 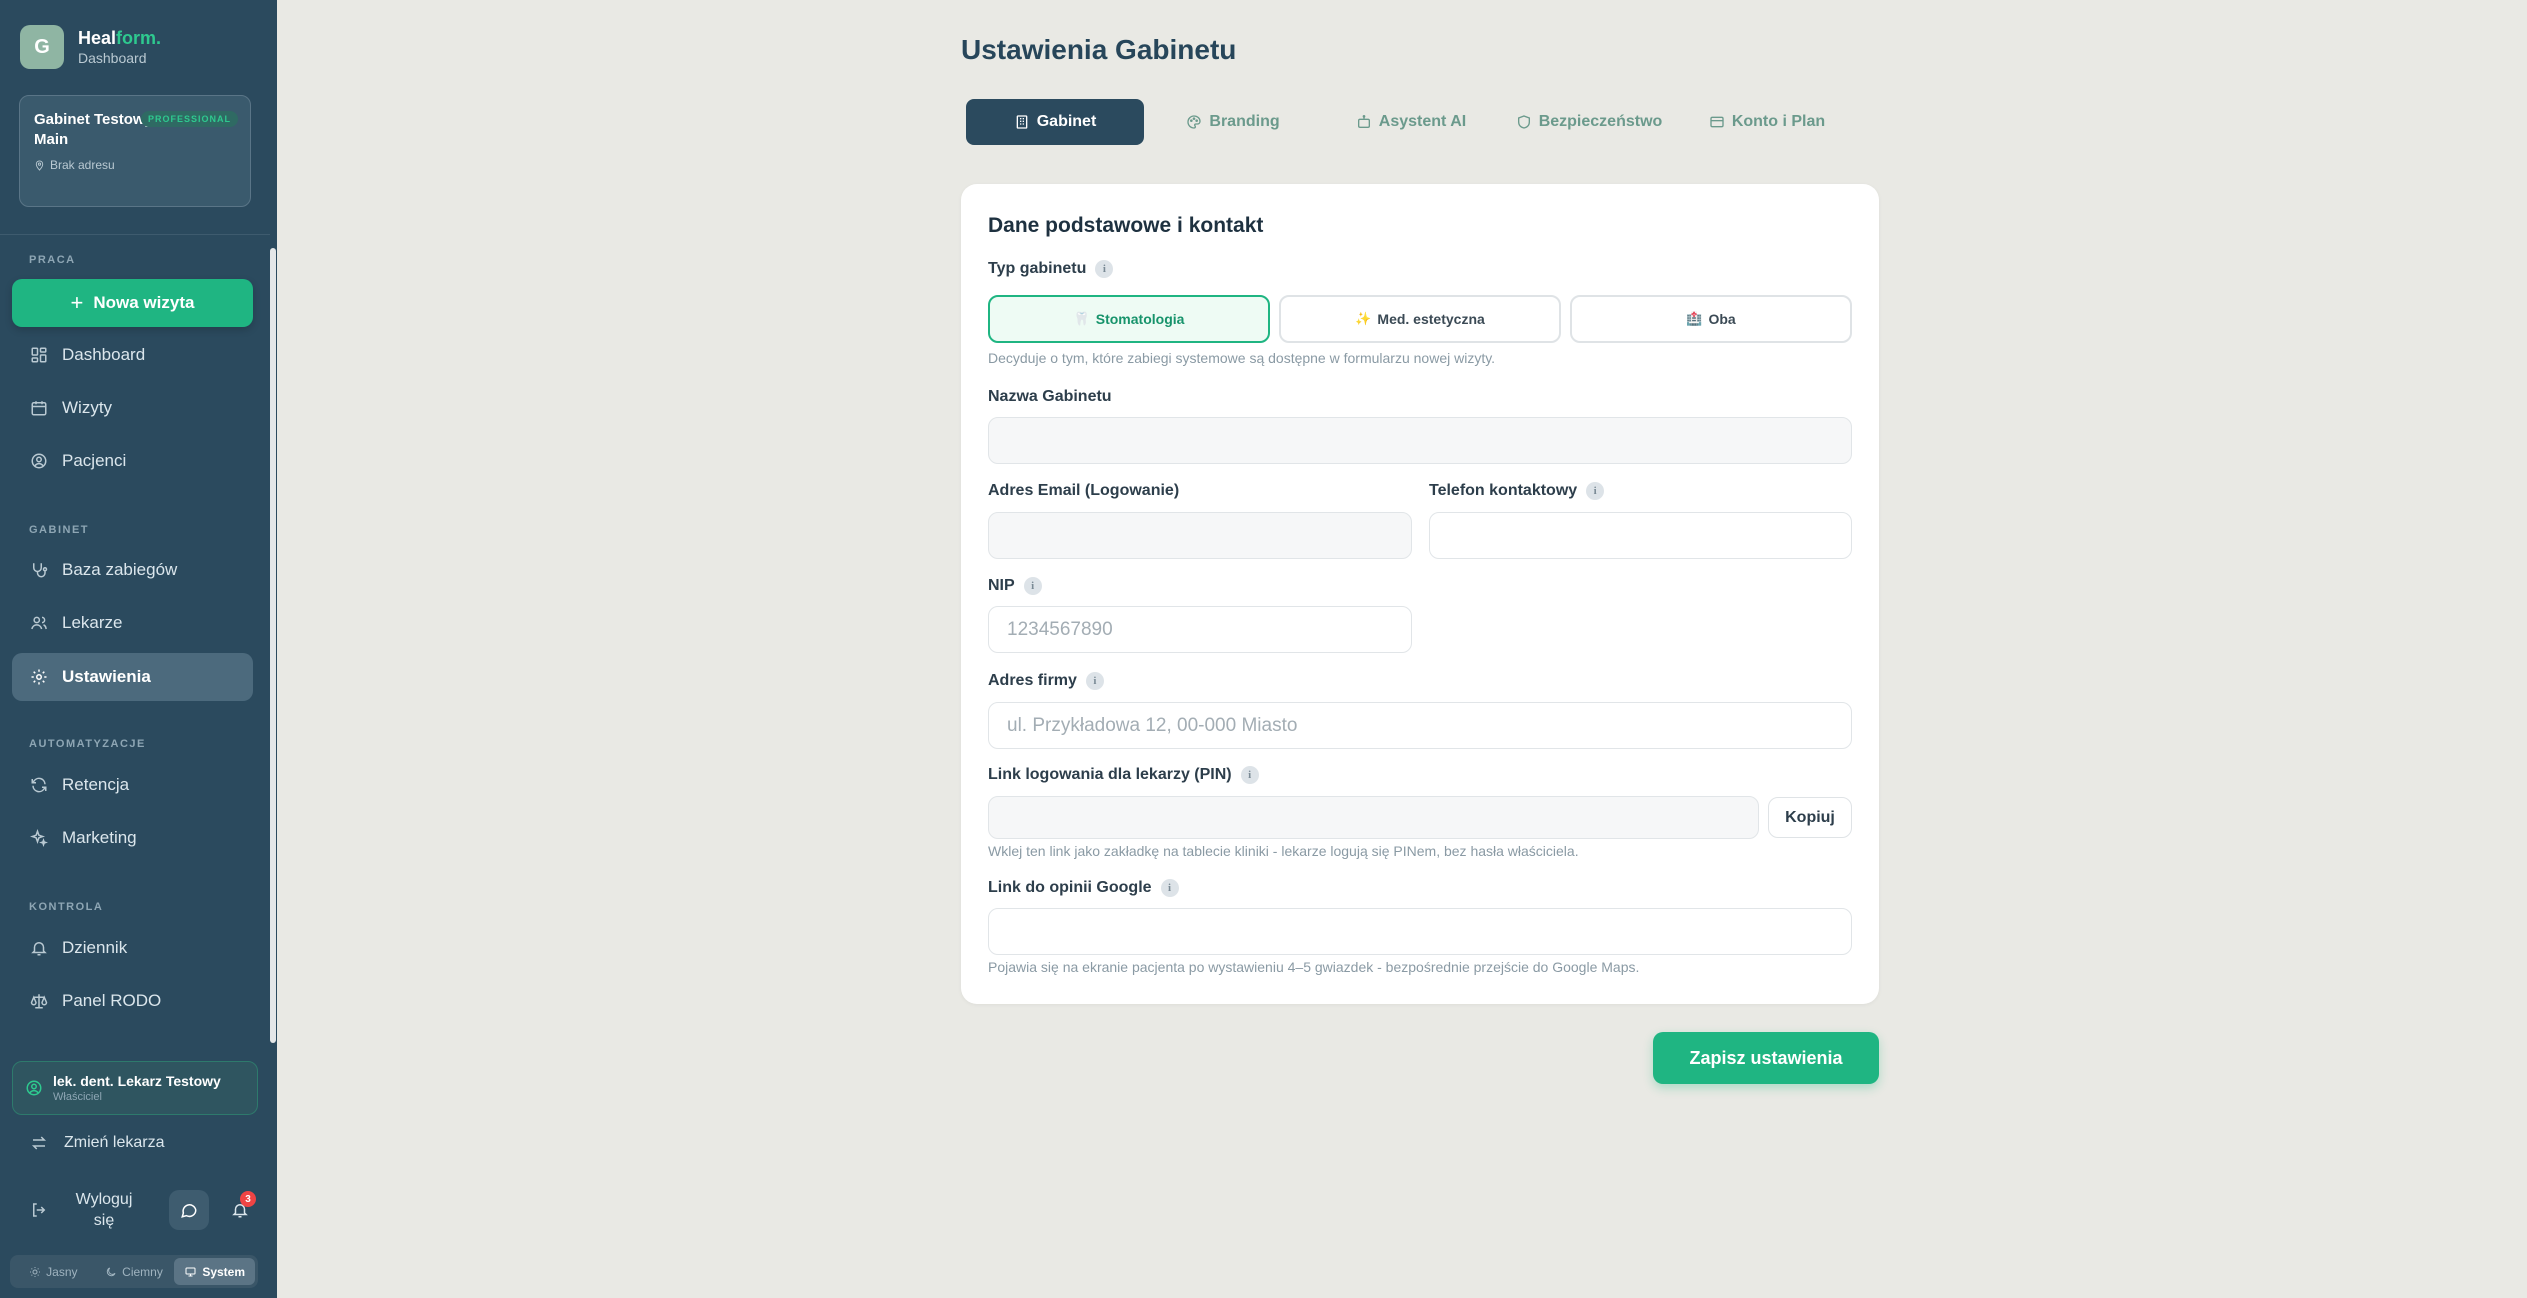 I want to click on section-label-clinic: GABINET, so click(x=59, y=530).